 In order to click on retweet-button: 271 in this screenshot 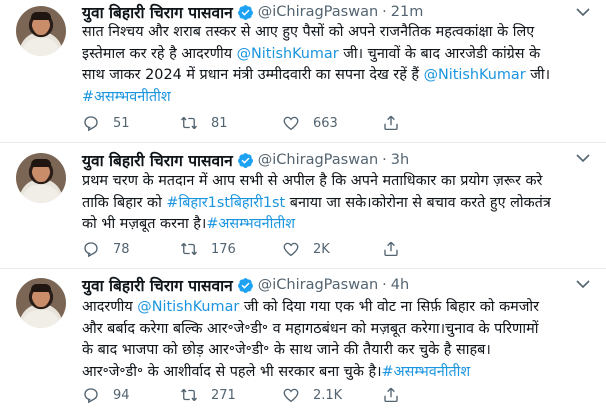, I will do `click(208, 395)`.